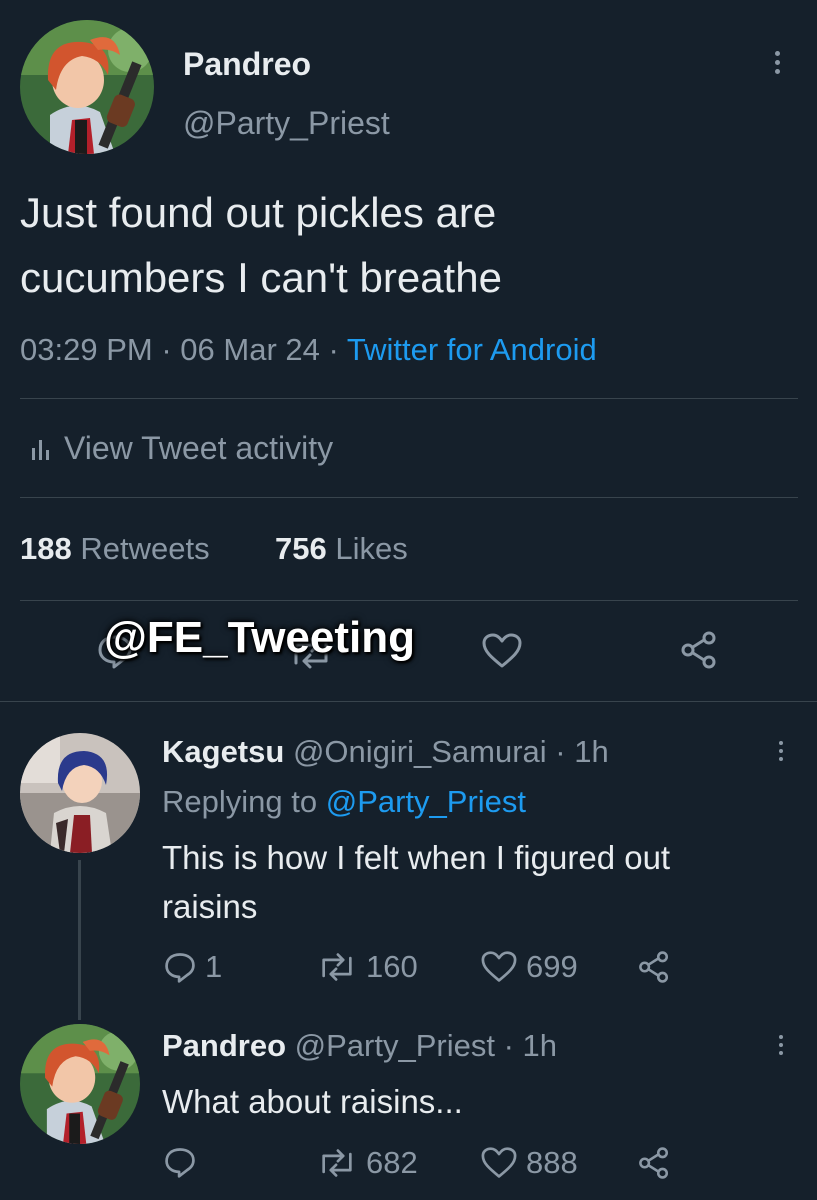 This screenshot has height=1200, width=817. I want to click on retweets-count: 188, so click(46, 548).